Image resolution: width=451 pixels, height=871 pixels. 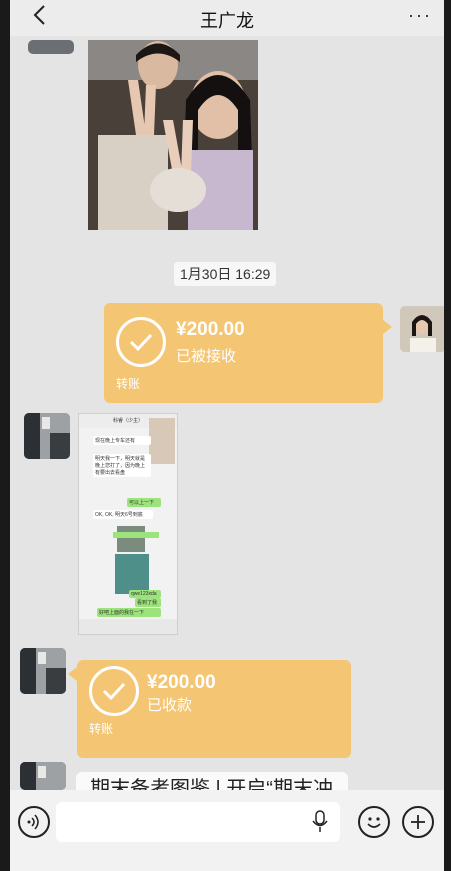 I want to click on transfer-status: 已被接收, so click(x=206, y=356).